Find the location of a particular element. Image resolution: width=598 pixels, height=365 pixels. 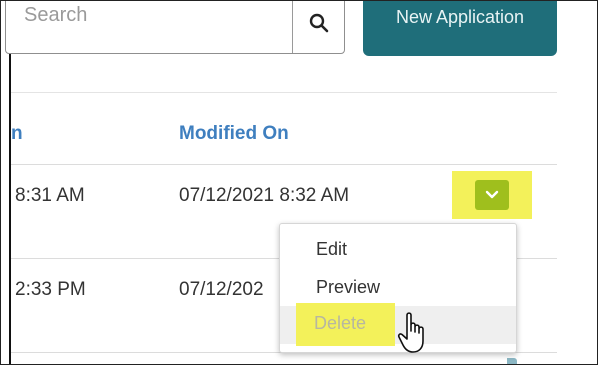

row-action-highlight is located at coordinates (492, 195).